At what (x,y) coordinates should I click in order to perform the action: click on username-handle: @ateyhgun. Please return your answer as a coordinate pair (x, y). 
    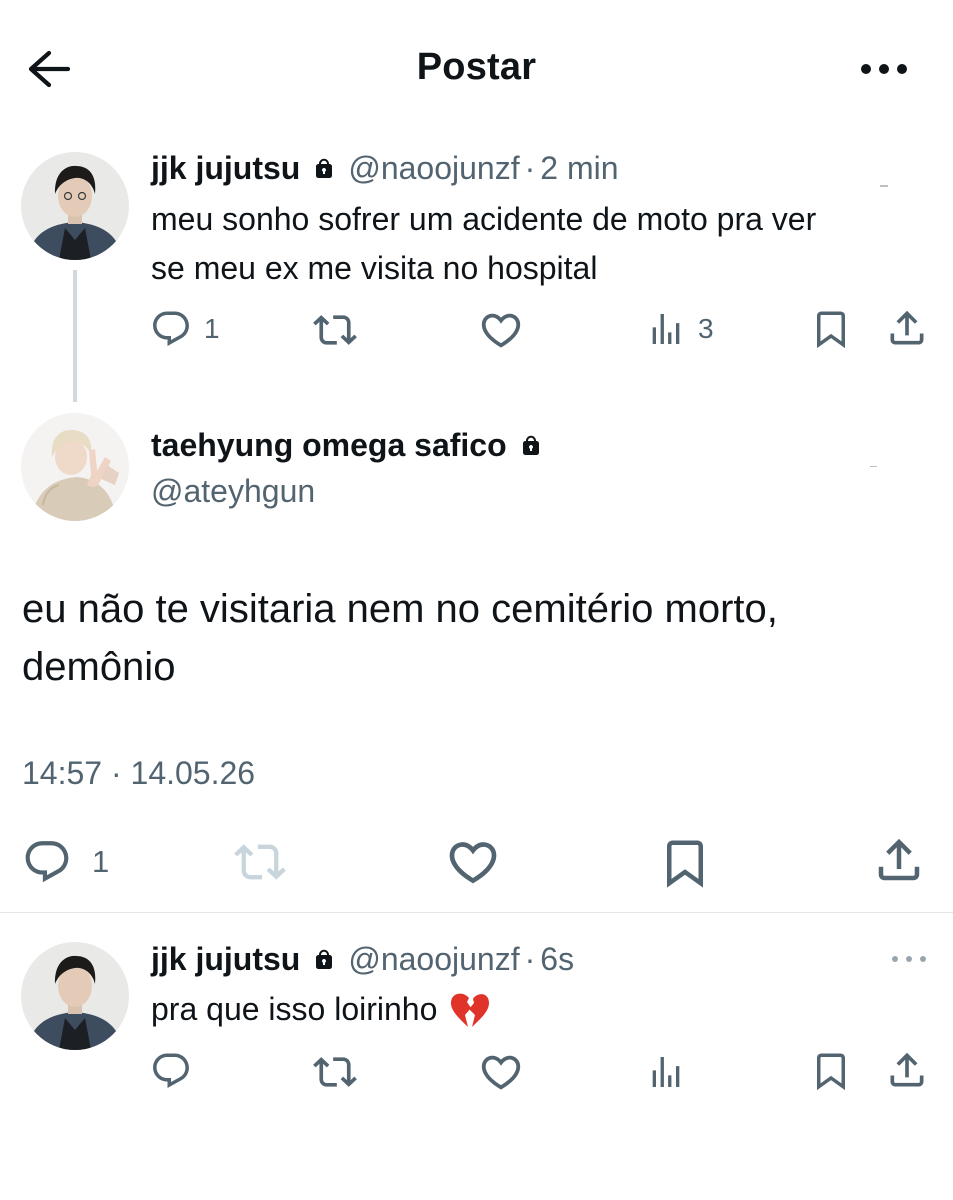
    Looking at the image, I should click on (233, 491).